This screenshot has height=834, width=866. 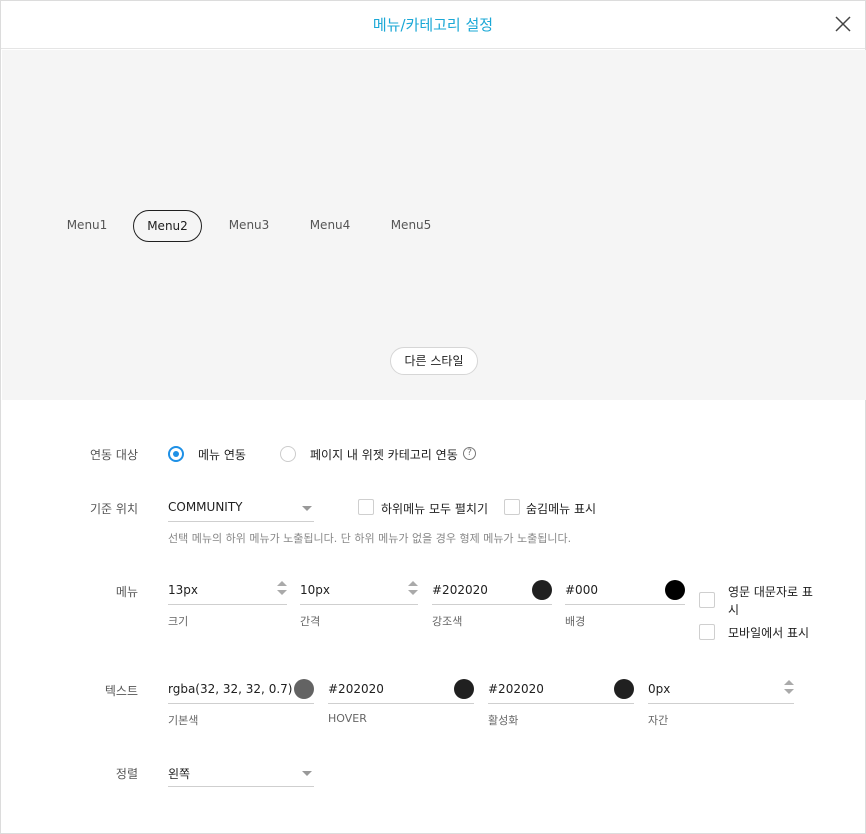 I want to click on expand-all-label: 하위메뉴 모두 펼치기, so click(x=434, y=509).